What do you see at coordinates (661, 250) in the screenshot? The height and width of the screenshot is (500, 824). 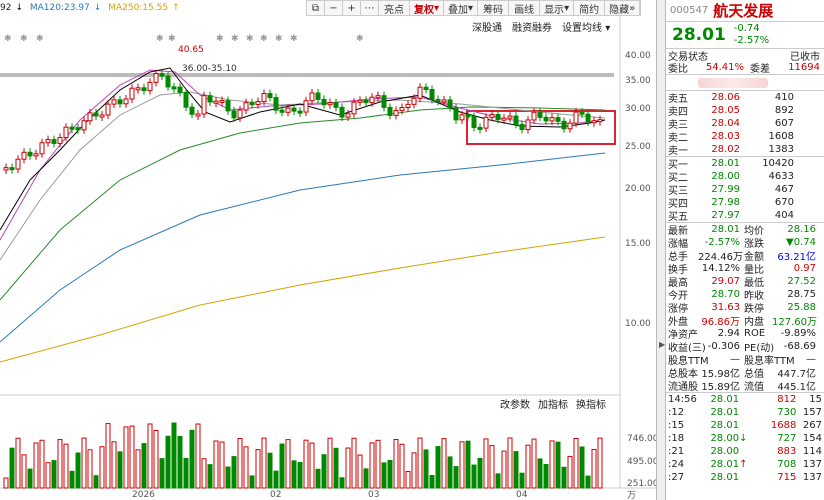 I see `panel-splitter: ▶` at bounding box center [661, 250].